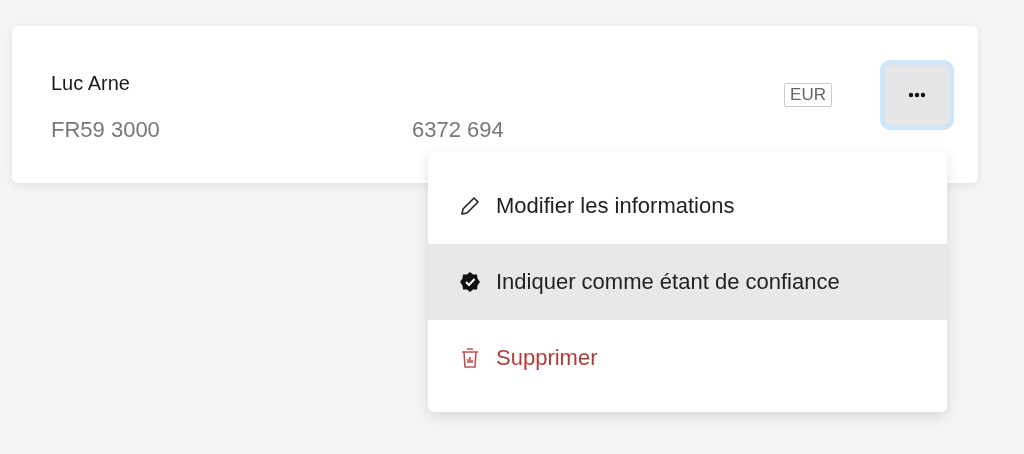 The height and width of the screenshot is (454, 1024). Describe the element at coordinates (470, 282) in the screenshot. I see `verified-badge-icon` at that location.